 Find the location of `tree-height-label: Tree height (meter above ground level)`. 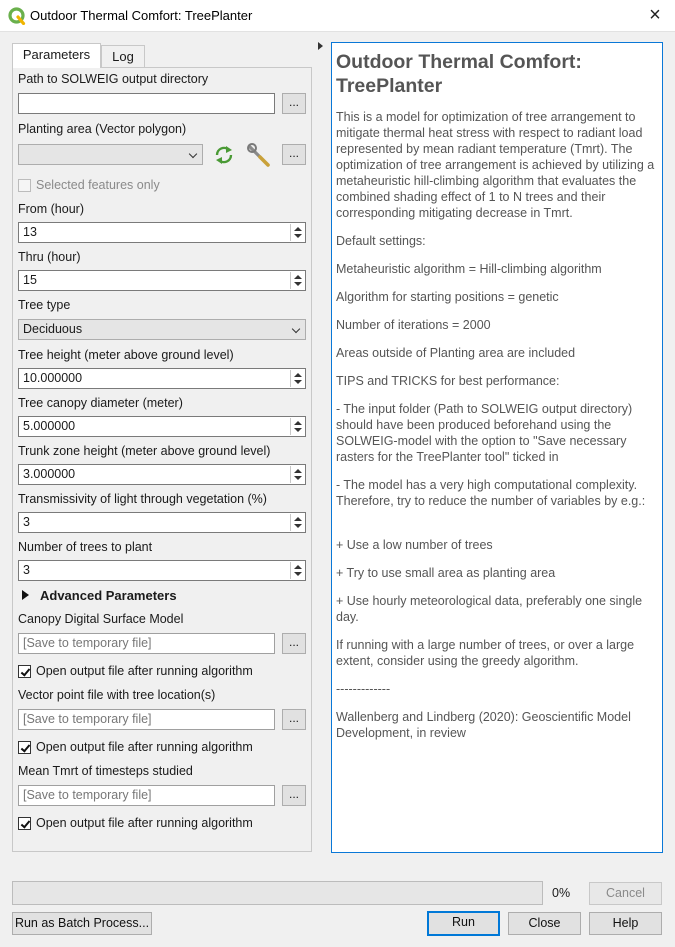

tree-height-label: Tree height (meter above ground level) is located at coordinates (126, 355).